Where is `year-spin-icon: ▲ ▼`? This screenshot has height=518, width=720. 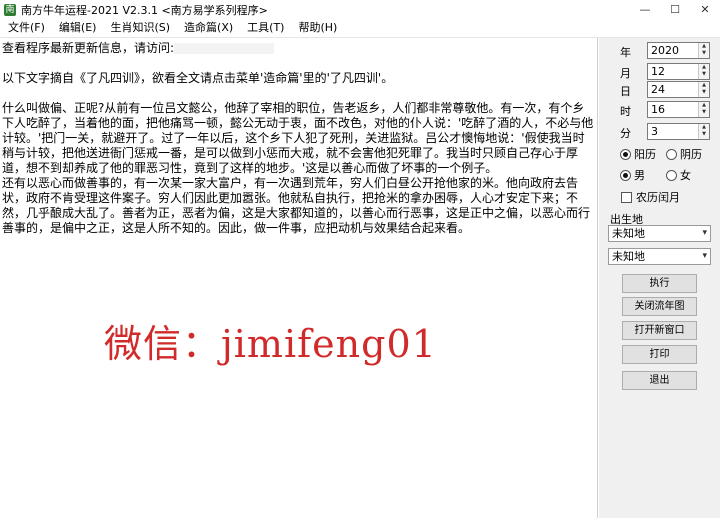 year-spin-icon: ▲ ▼ is located at coordinates (703, 50).